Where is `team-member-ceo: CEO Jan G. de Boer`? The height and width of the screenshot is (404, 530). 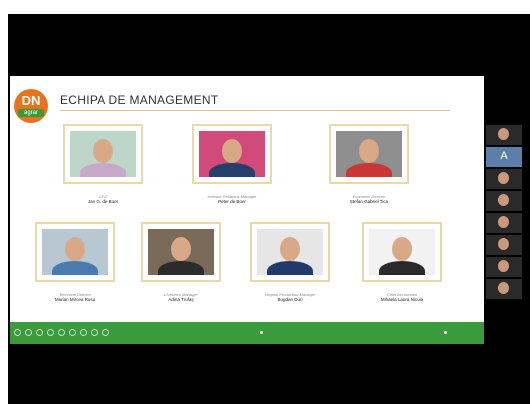 team-member-ceo: CEO Jan G. de Boer is located at coordinates (103, 164).